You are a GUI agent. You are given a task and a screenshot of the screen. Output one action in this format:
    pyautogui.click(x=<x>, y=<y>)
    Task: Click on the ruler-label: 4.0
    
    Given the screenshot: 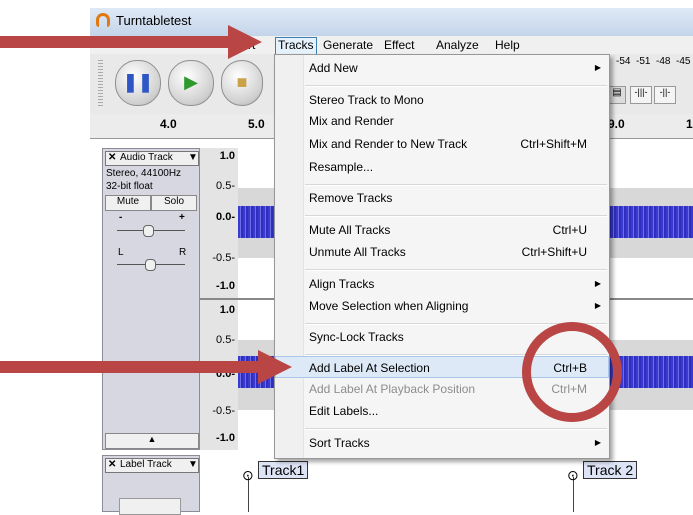 What is the action you would take?
    pyautogui.click(x=168, y=124)
    